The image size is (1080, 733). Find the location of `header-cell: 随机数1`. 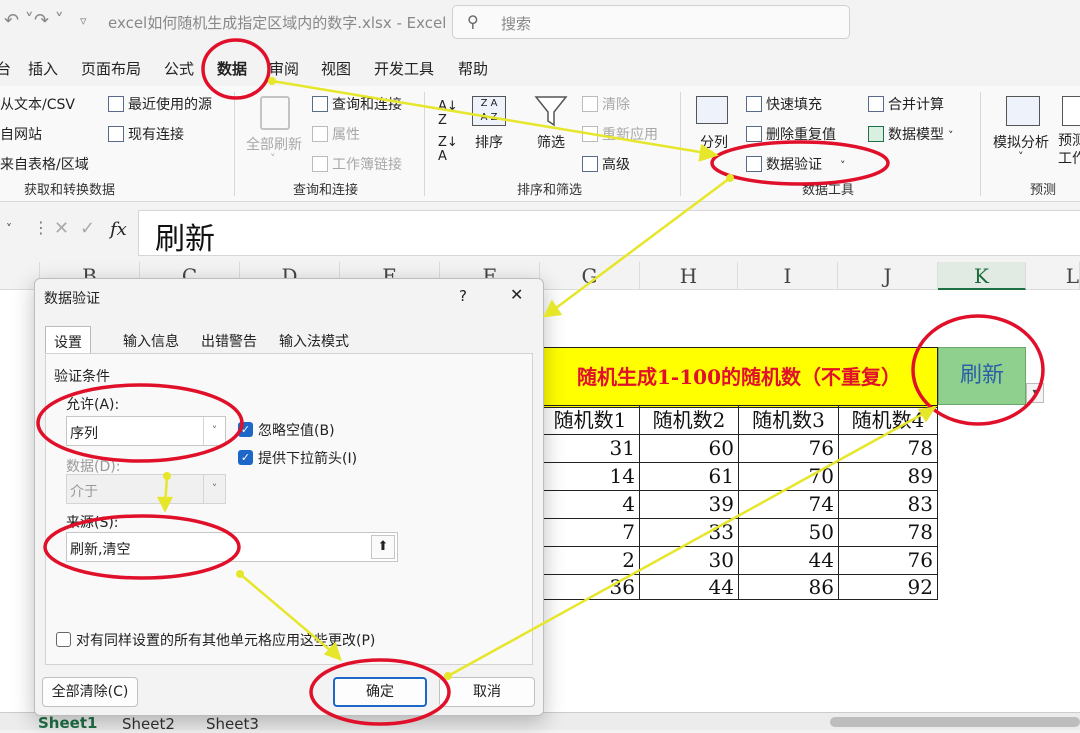

header-cell: 随机数1 is located at coordinates (590, 420).